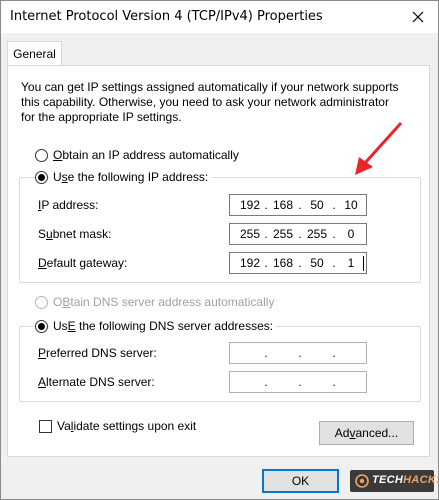 The width and height of the screenshot is (439, 500). What do you see at coordinates (362, 481) in the screenshot?
I see `techhacks-logo-icon` at bounding box center [362, 481].